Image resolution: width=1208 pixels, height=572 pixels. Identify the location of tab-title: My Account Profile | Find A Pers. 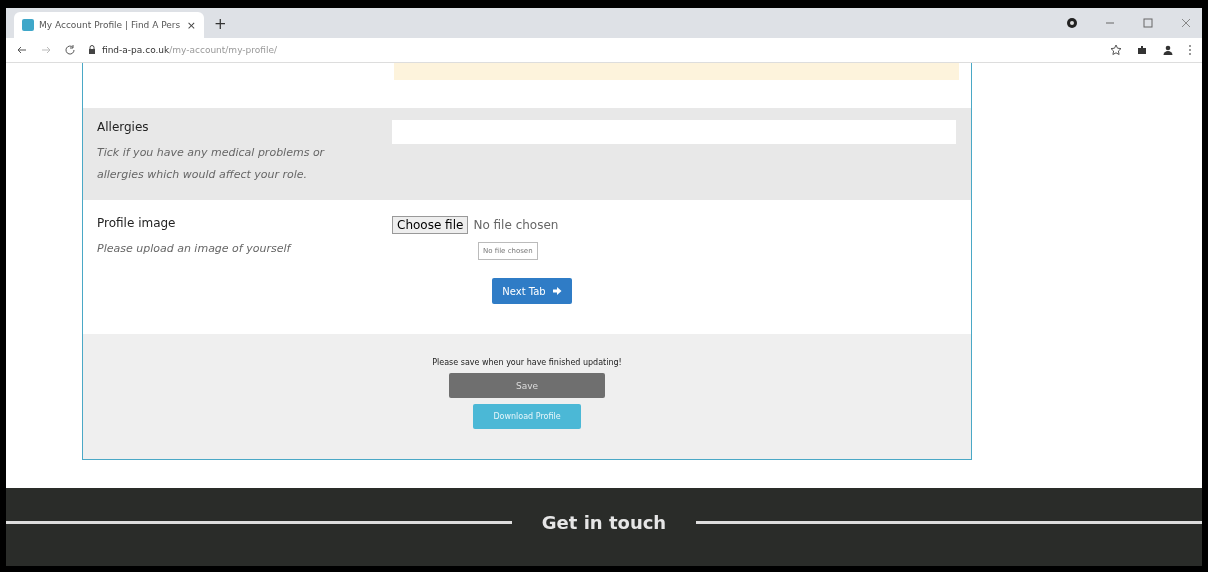
(110, 25).